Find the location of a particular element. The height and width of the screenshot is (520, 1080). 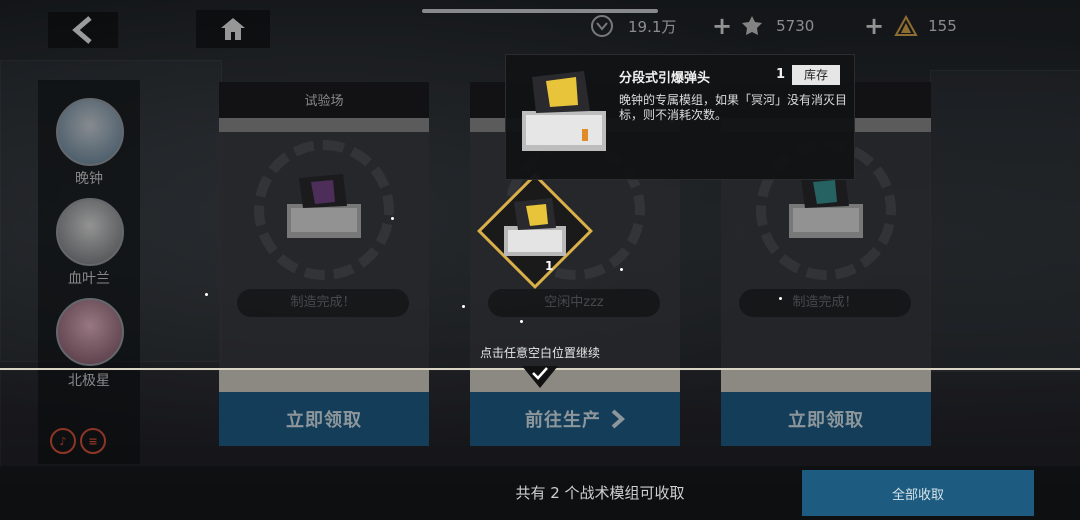

item-name: 分段式引爆弹头 is located at coordinates (665, 78).